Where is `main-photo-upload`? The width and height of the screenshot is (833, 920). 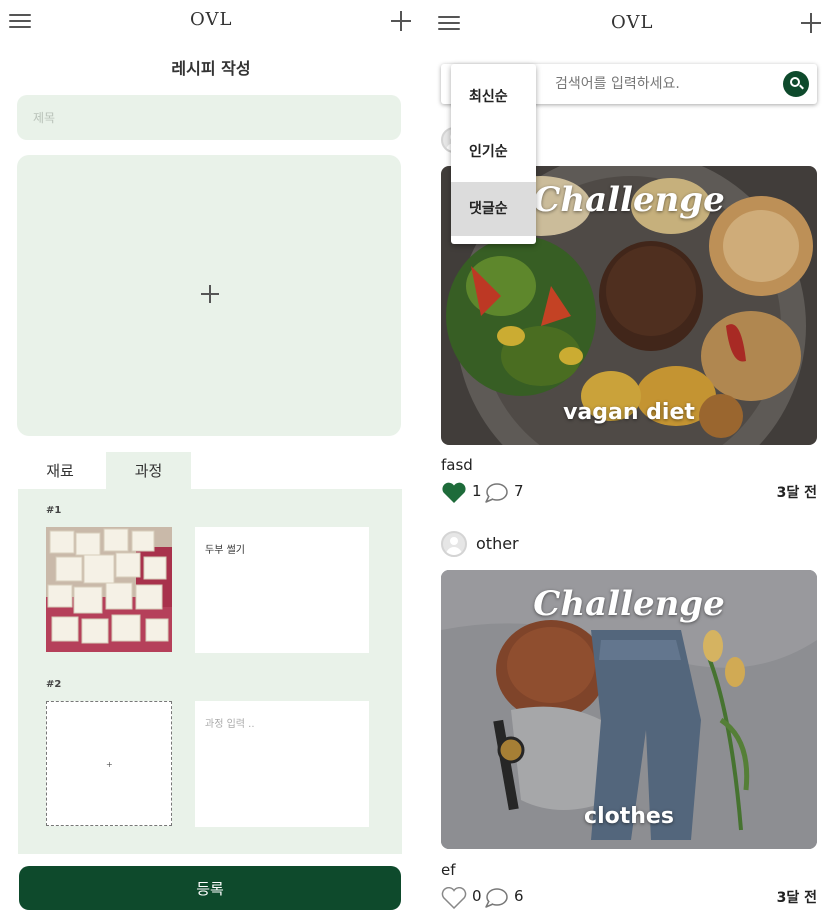 main-photo-upload is located at coordinates (209, 295).